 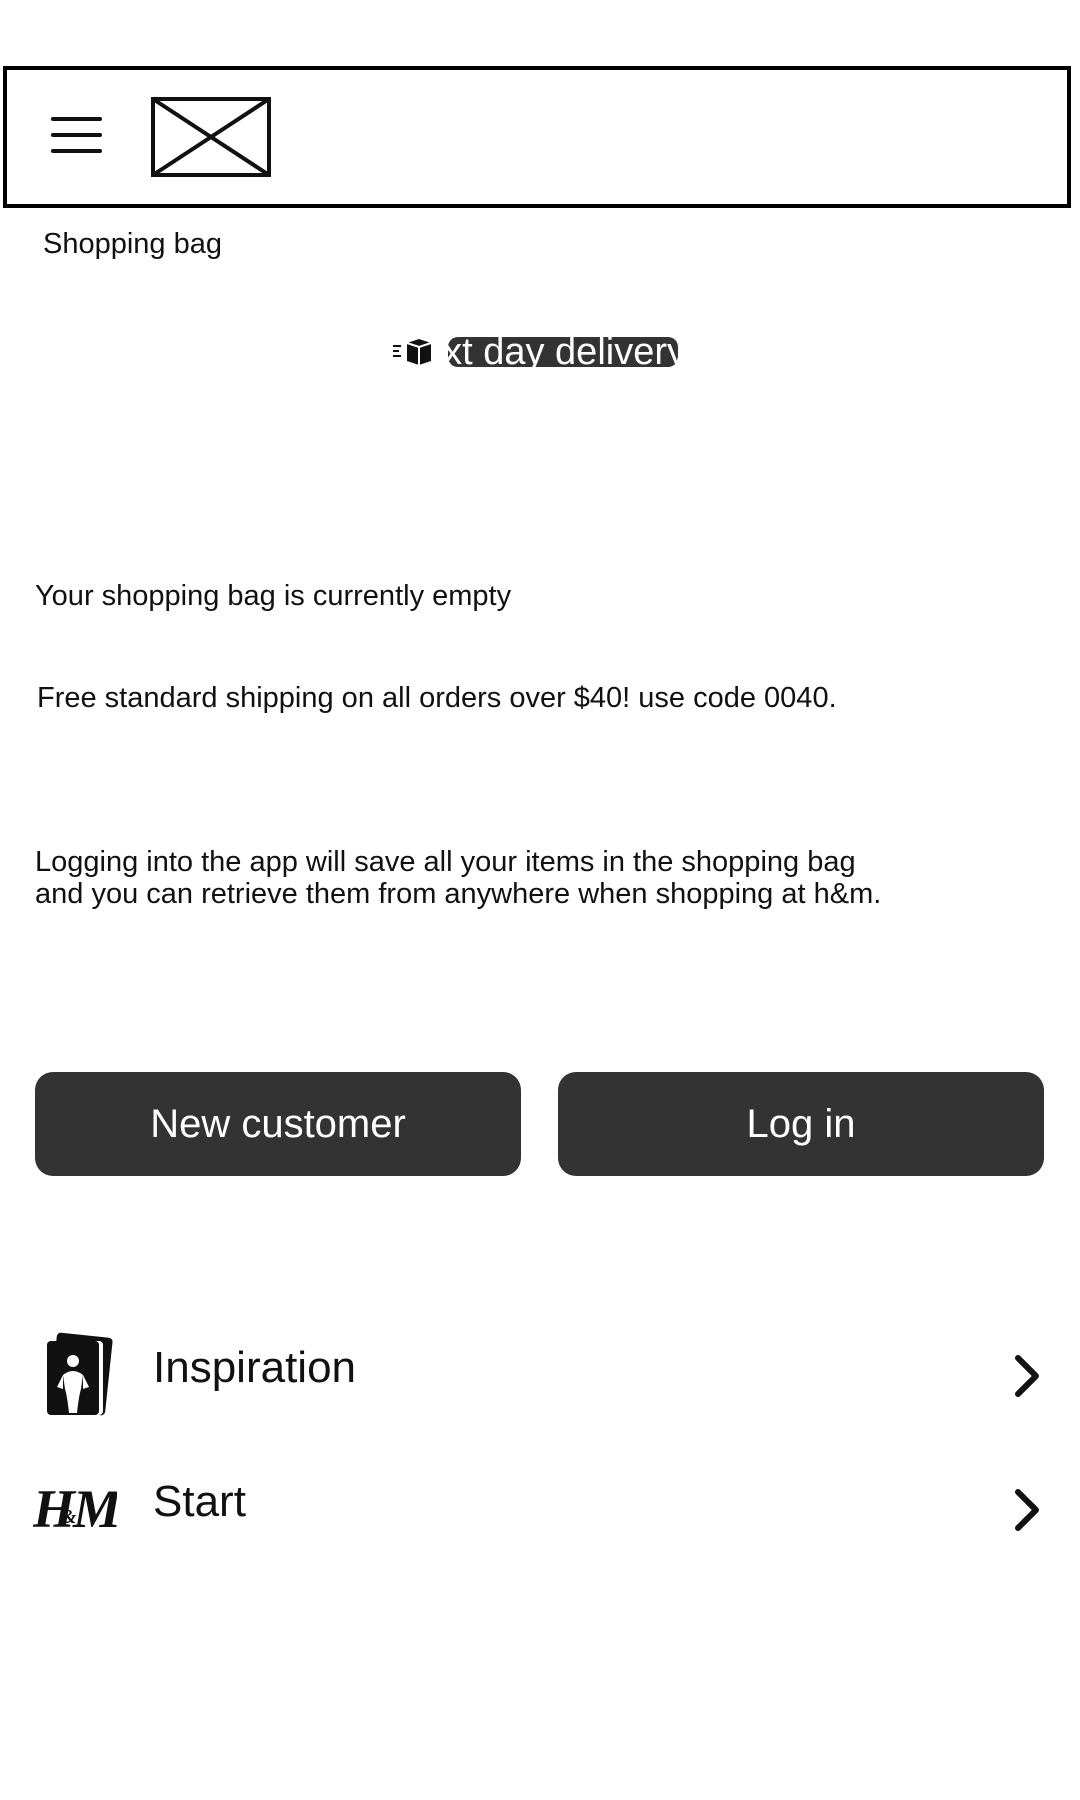 I want to click on nav-label-start: Start, so click(x=199, y=1501).